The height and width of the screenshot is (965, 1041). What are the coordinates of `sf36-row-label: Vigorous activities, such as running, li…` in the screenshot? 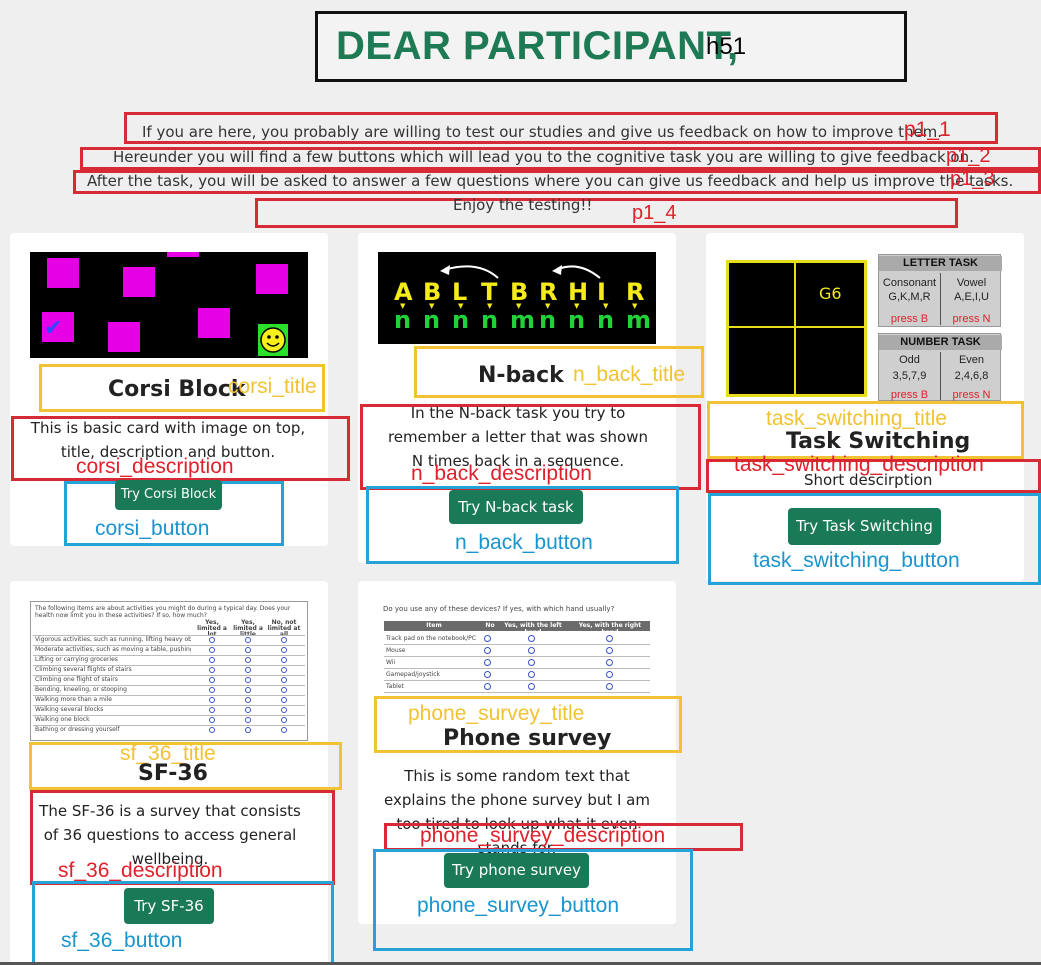 It's located at (113, 639).